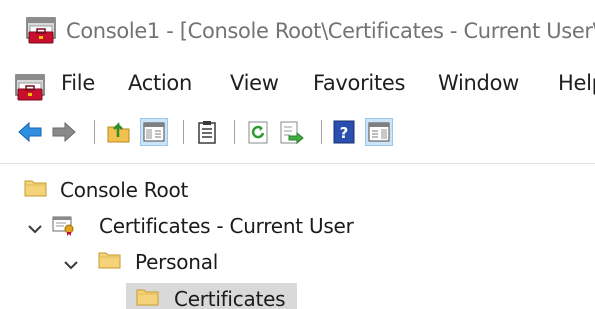 Image resolution: width=595 pixels, height=309 pixels. What do you see at coordinates (41, 33) in the screenshot?
I see `mmc-console-icon` at bounding box center [41, 33].